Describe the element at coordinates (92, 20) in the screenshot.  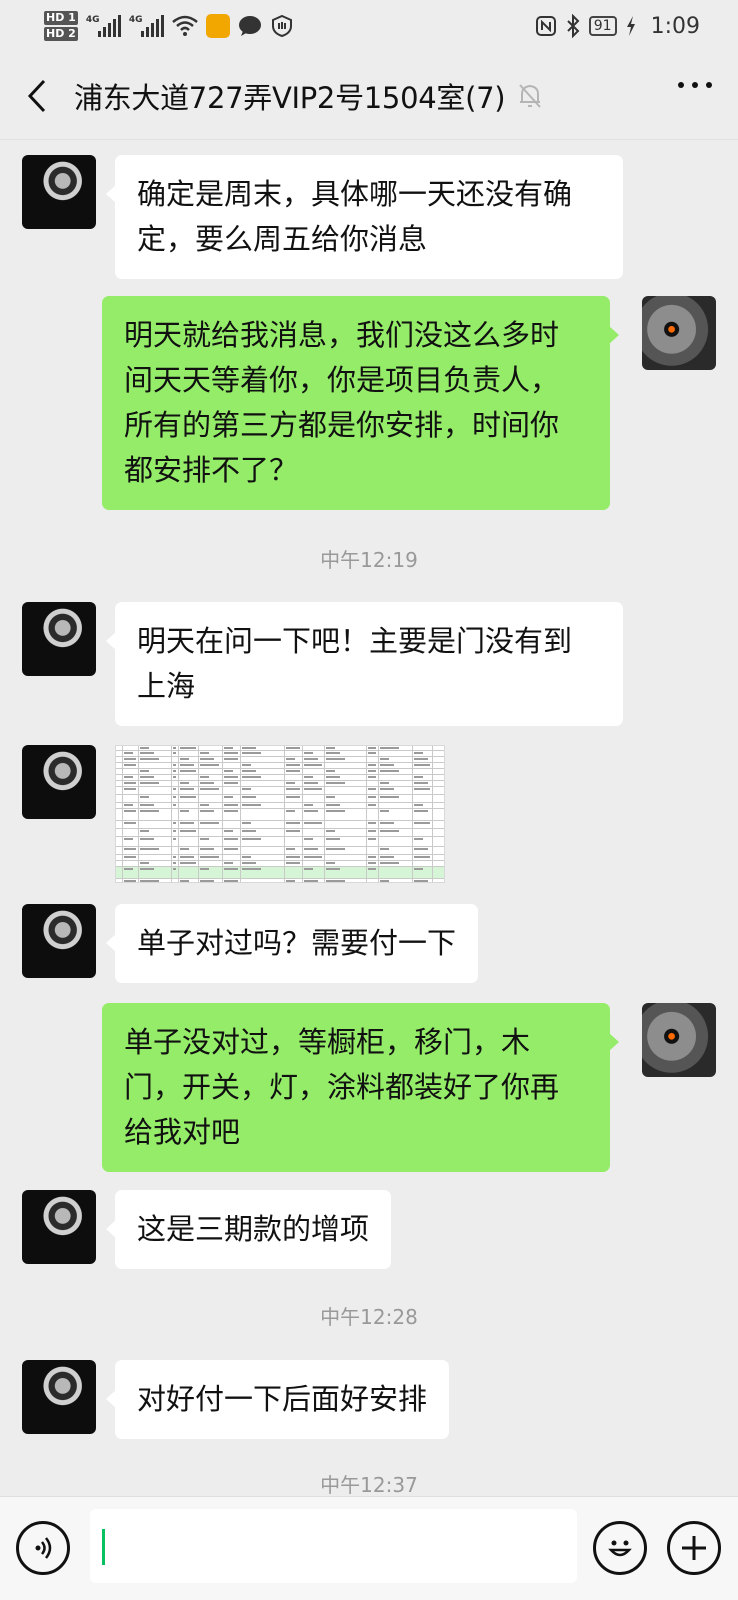
I see `network-type-1: 4G` at that location.